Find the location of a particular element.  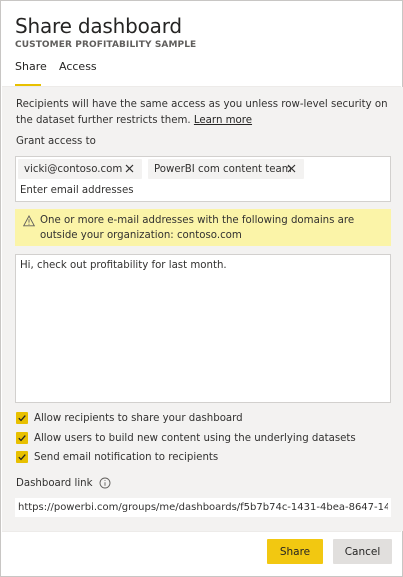

recipient-chip-label: PowerBI com content team is located at coordinates (223, 169).